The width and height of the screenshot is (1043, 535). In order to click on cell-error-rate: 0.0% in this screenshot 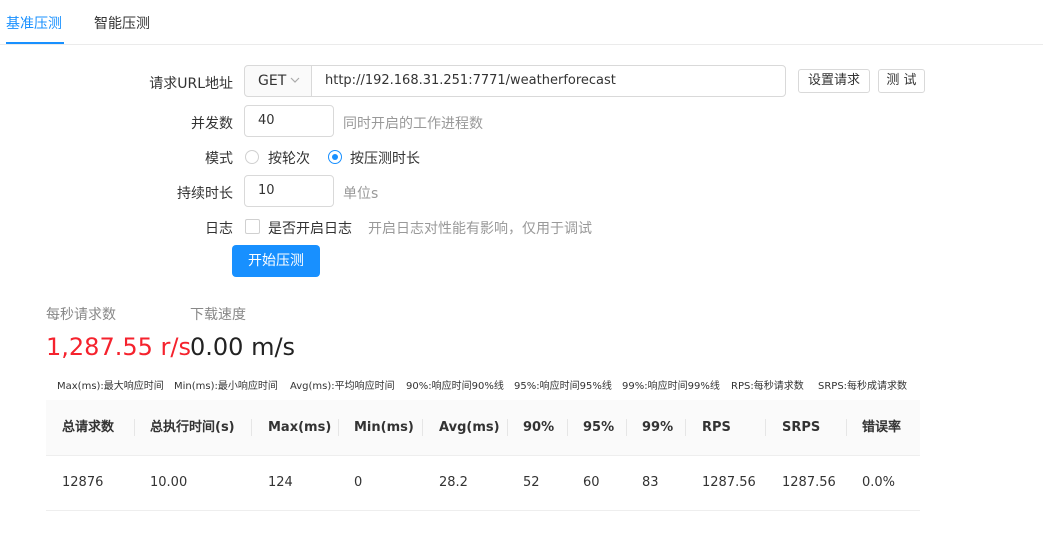, I will do `click(879, 482)`.